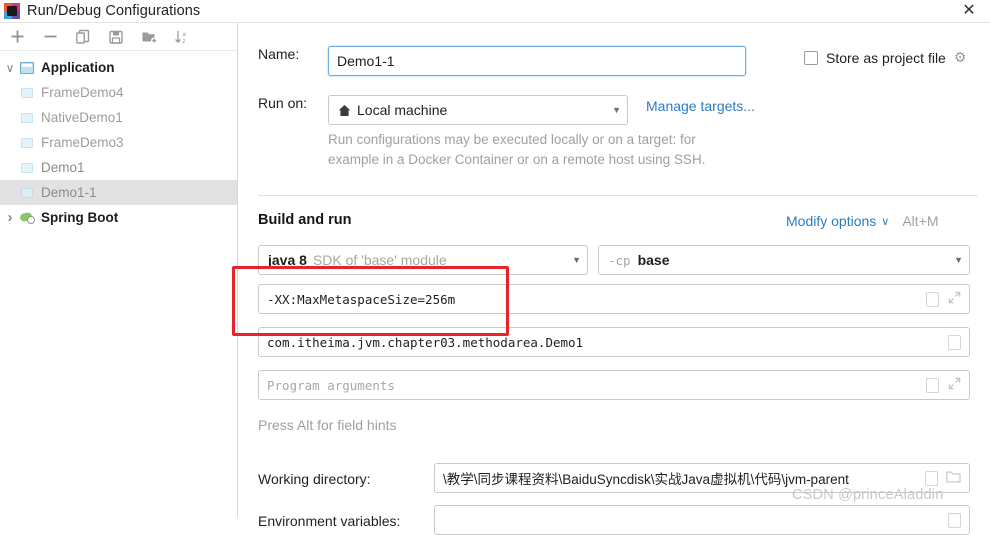 The height and width of the screenshot is (535, 990). I want to click on tree-node-label: FrameDemo4, so click(82, 92).